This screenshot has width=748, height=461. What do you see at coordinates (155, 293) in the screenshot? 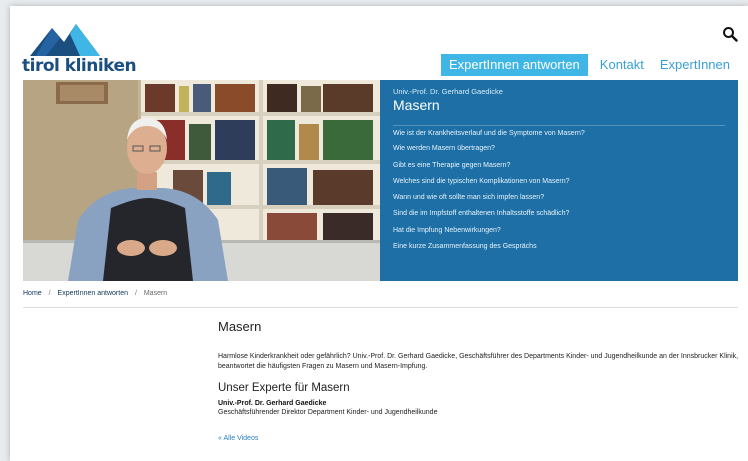
I see `breadcrumb-current: Masern` at bounding box center [155, 293].